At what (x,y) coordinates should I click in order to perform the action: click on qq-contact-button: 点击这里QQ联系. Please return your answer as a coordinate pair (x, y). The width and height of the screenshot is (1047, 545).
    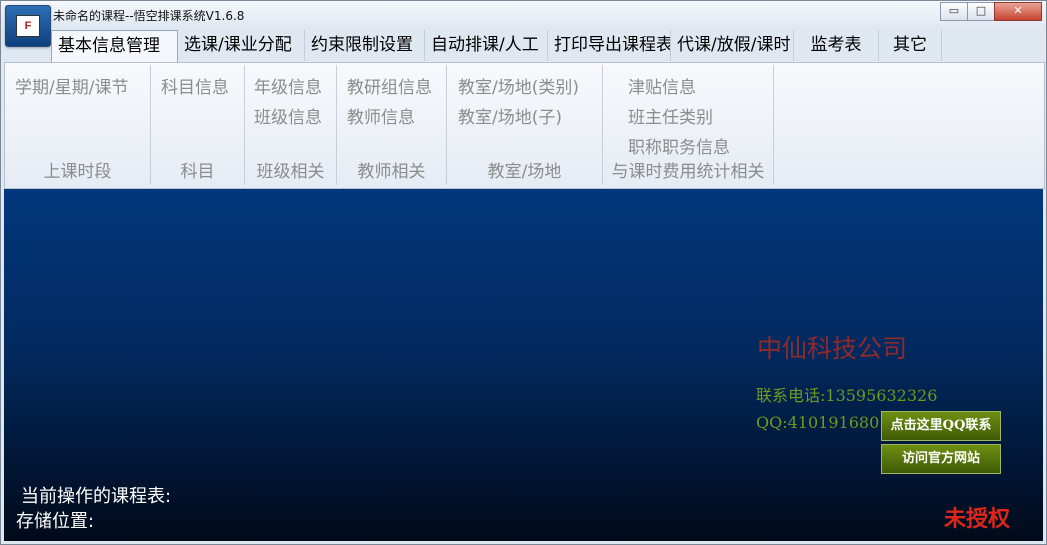
    Looking at the image, I should click on (941, 426).